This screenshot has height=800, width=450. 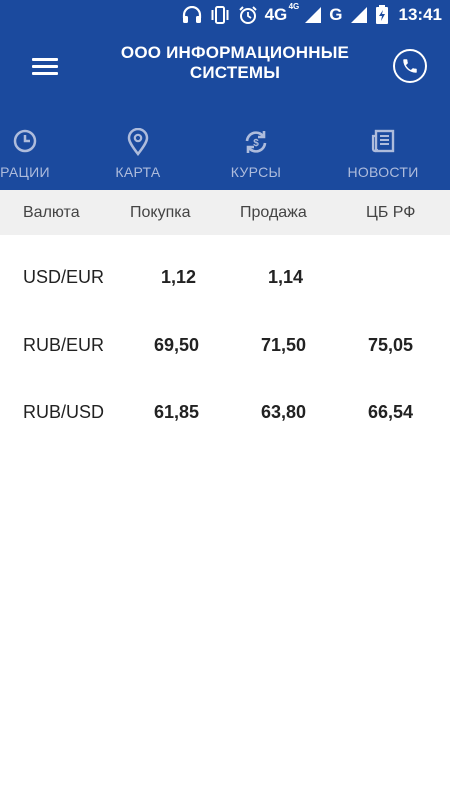 What do you see at coordinates (391, 345) in the screenshot?
I see `cbr-rate: 75,05` at bounding box center [391, 345].